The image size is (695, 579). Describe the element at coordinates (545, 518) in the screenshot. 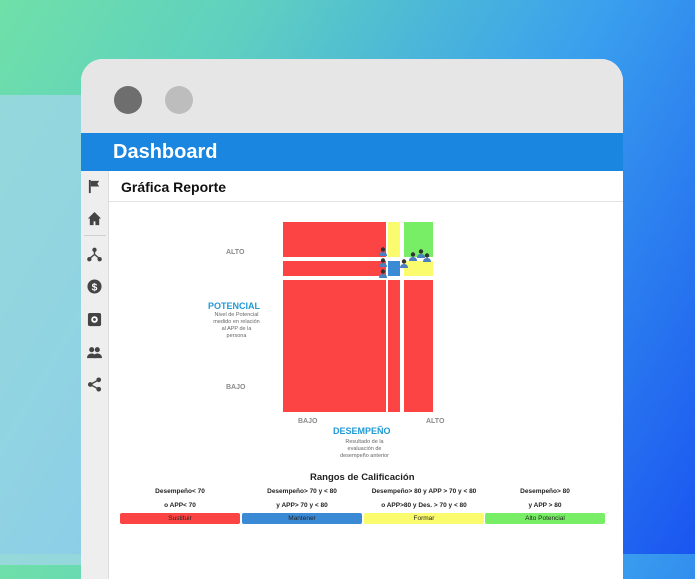

I see `range-badge-alto-potencial: Alto Potencial` at that location.